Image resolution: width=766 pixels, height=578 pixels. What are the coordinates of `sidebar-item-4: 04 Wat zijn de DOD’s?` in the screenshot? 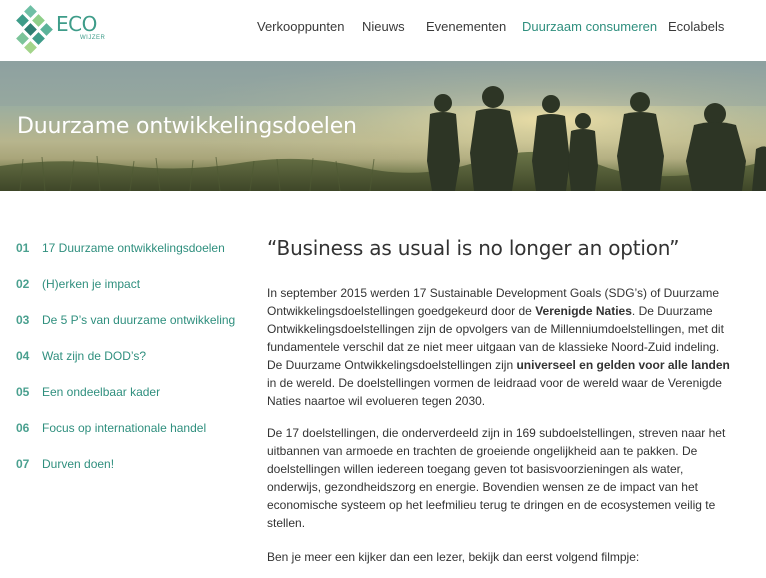 It's located at (81, 358).